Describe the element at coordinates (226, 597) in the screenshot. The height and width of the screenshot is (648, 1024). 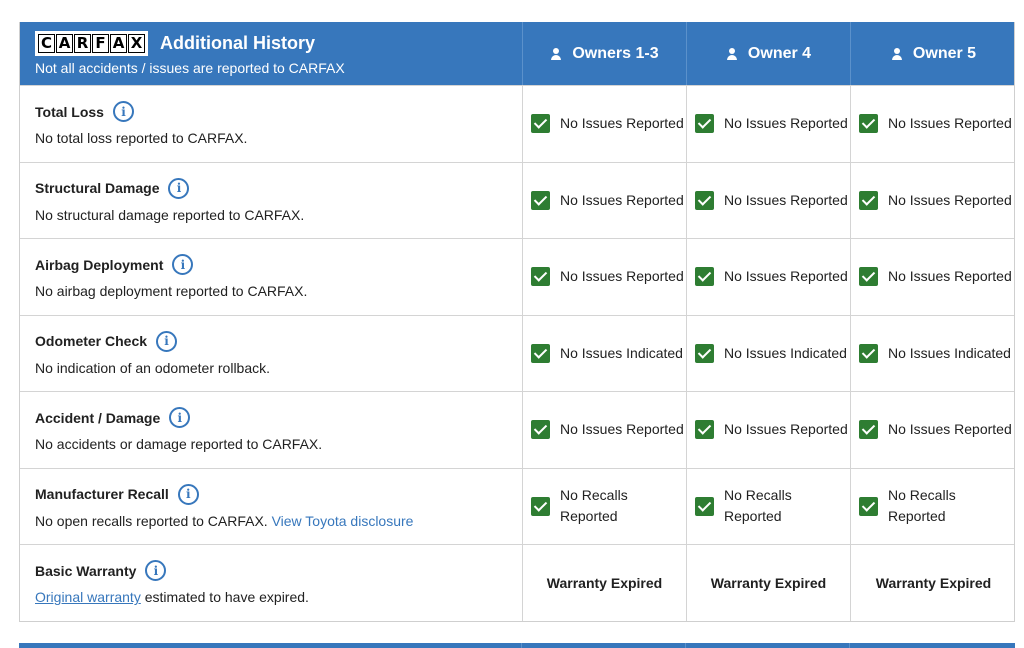
I see `row-description-text: estimated to have expired.` at that location.